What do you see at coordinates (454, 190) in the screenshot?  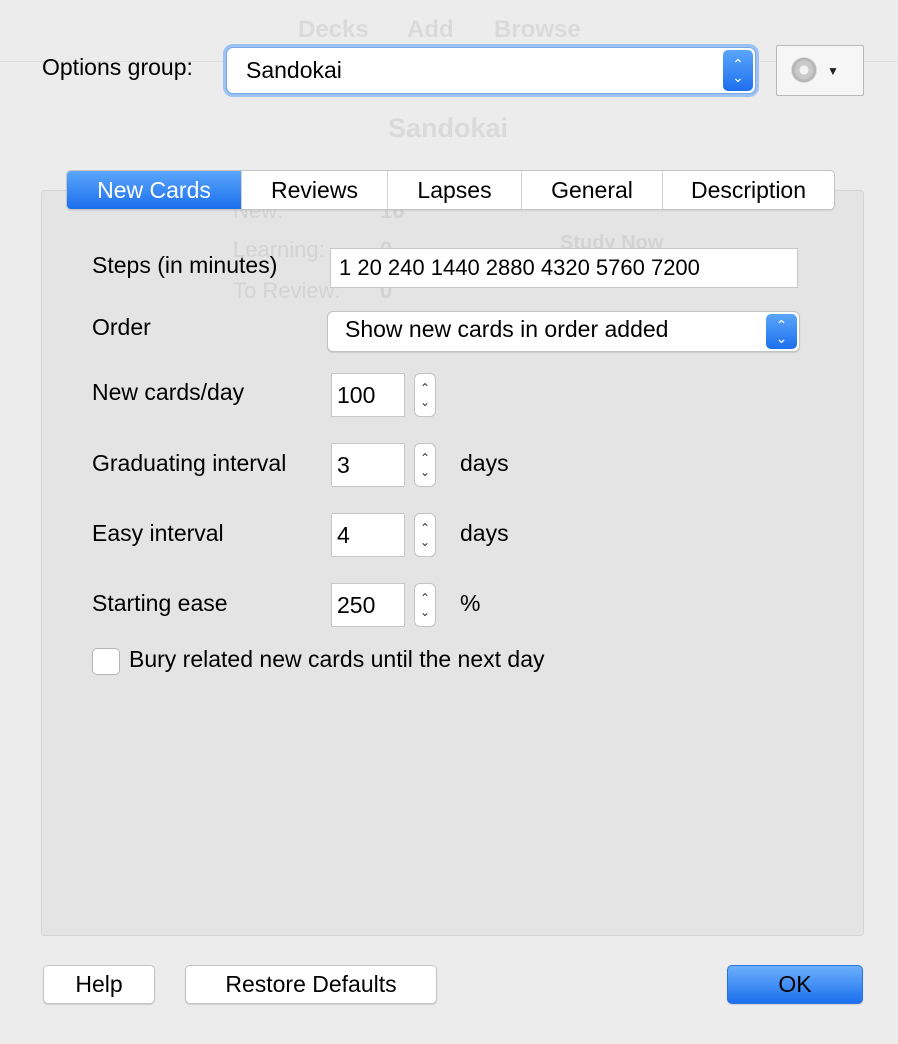 I see `tab-lapses: Lapses` at bounding box center [454, 190].